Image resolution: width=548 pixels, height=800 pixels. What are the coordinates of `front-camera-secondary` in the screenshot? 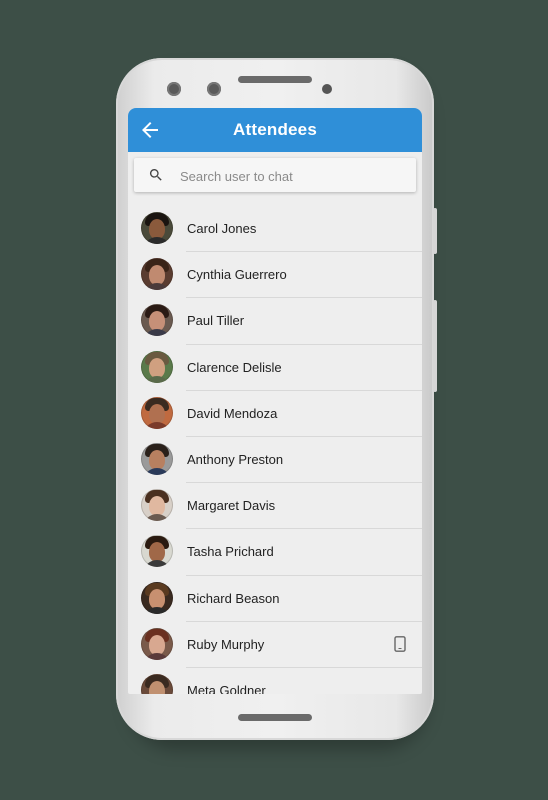 It's located at (214, 89).